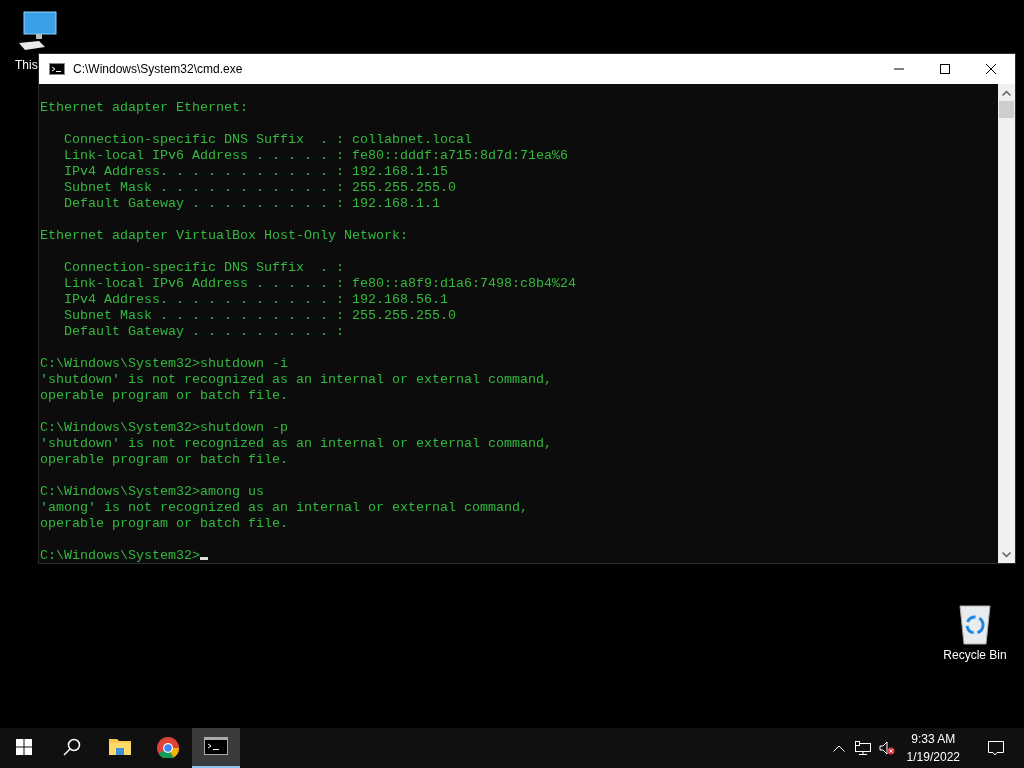  I want to click on muted-speaker-icon, so click(886, 748).